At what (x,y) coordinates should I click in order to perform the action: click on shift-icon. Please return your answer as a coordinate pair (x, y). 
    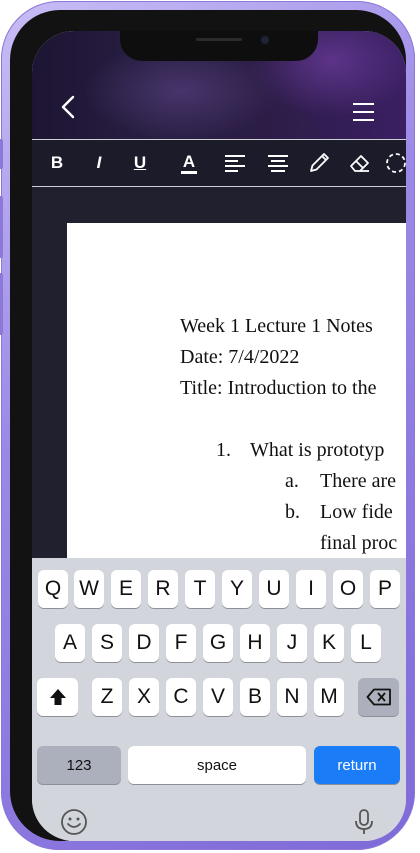
    Looking at the image, I should click on (57, 697).